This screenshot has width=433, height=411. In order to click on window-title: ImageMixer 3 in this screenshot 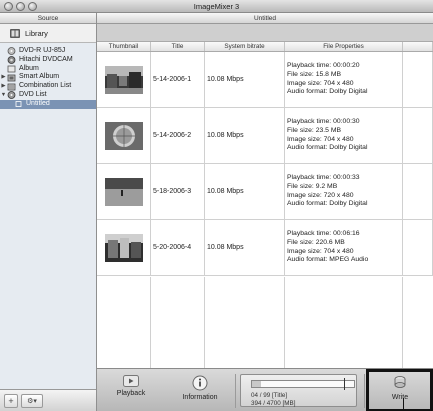, I will do `click(216, 6)`.